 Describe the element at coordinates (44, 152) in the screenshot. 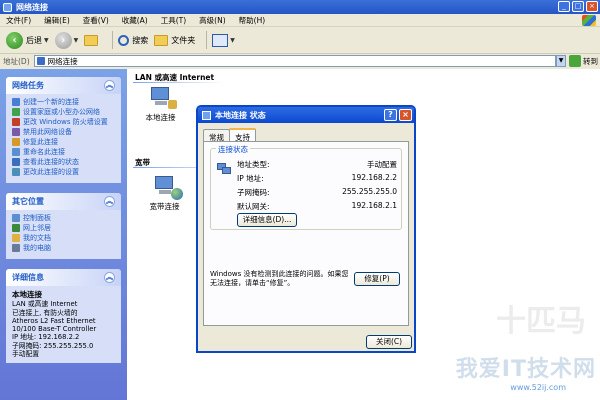

I see `network-task-item-label: 重命名此连接` at that location.